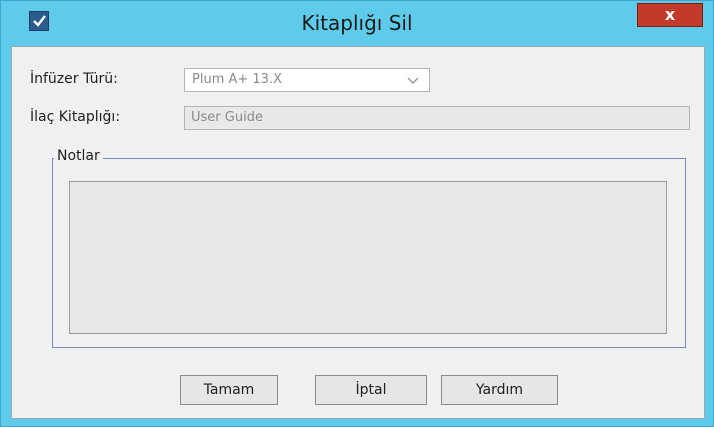 Image resolution: width=714 pixels, height=427 pixels. Describe the element at coordinates (670, 15) in the screenshot. I see `close-button: x` at that location.